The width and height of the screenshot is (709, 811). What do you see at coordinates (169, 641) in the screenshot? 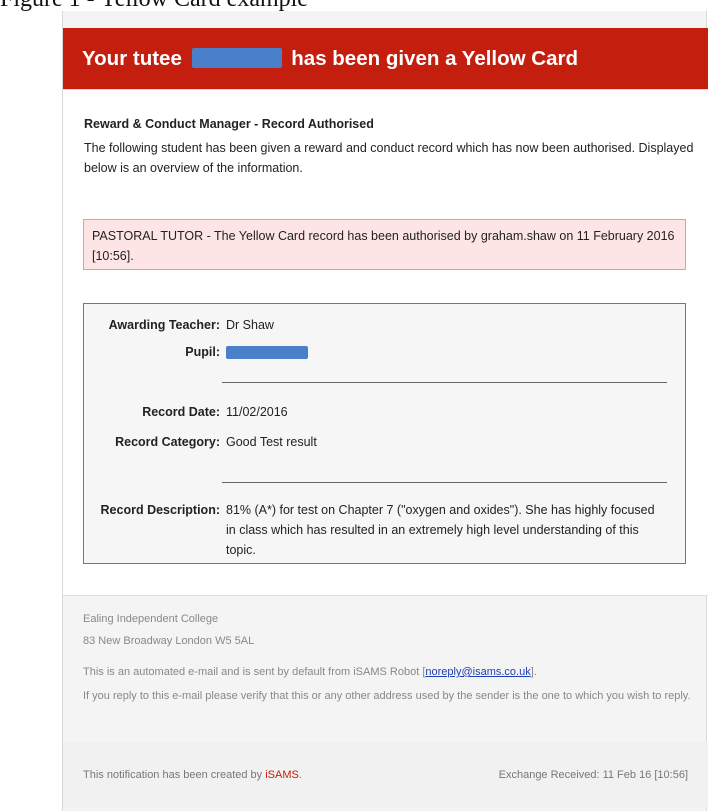
I see `school-address: 83 New Broadway London W5 5AL` at bounding box center [169, 641].